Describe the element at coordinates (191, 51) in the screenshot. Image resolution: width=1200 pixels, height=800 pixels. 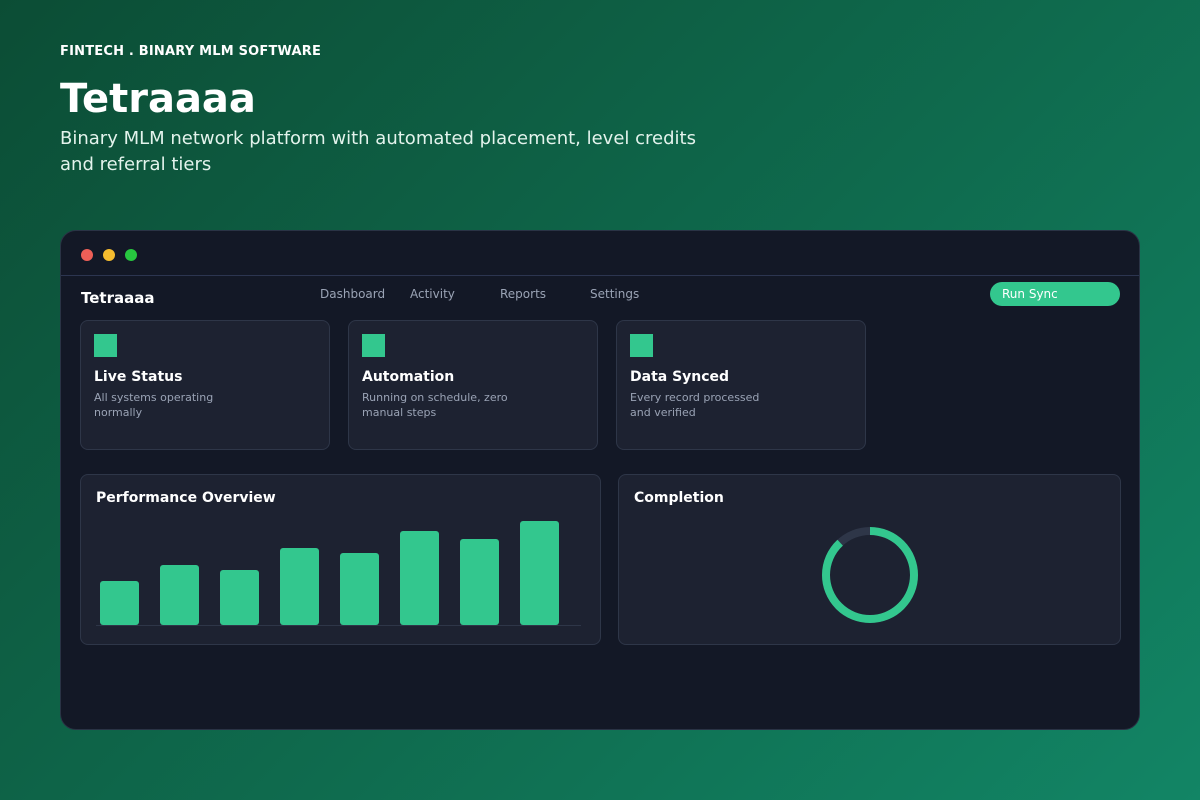
I see `hero-eyebrow: FINTECH . BINARY MLM SOFTWARE` at that location.